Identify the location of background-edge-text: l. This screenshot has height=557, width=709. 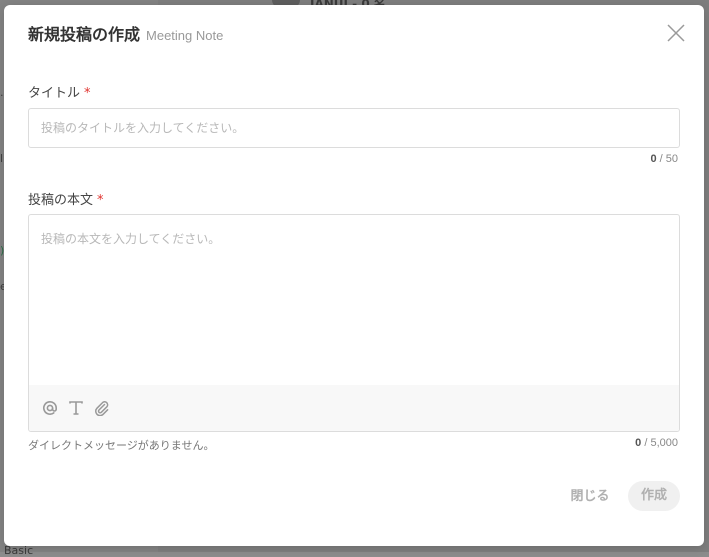
(2, 158).